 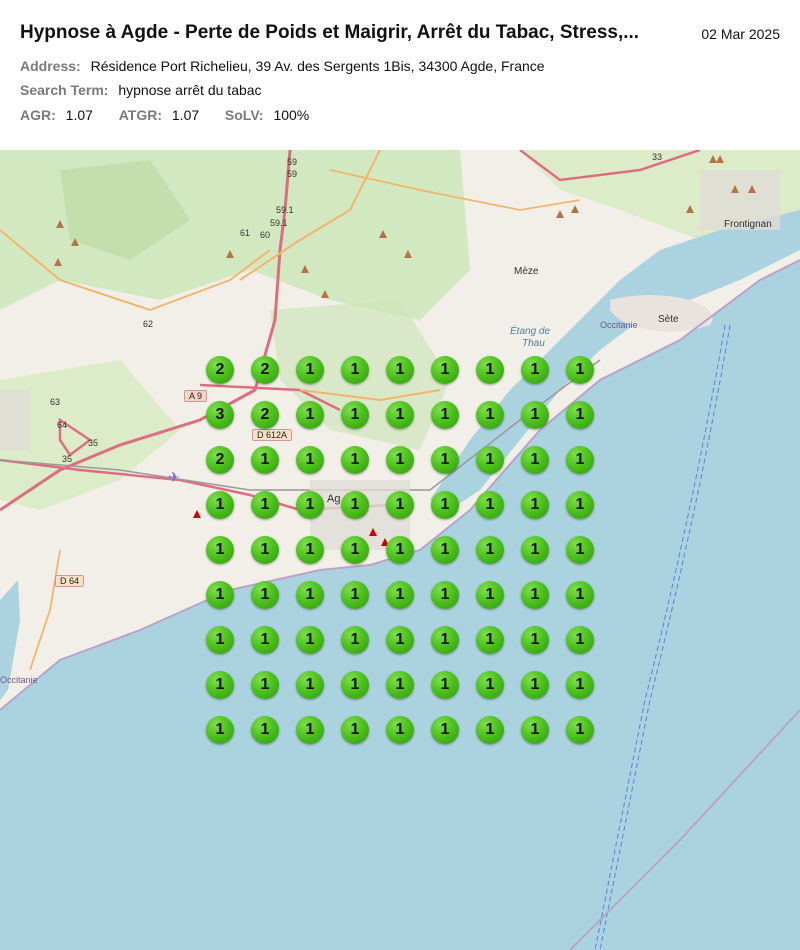 I want to click on map-label-occitanie-2: Occitanie, so click(x=19, y=680).